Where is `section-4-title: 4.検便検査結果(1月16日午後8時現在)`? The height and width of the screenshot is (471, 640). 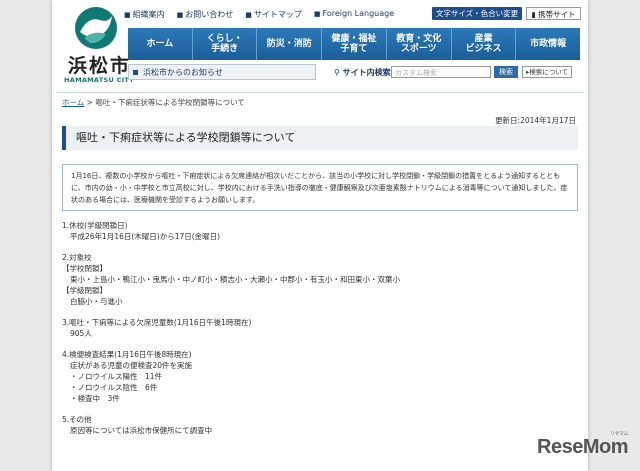 section-4-title: 4.検便検査結果(1月16日午後8時現在) is located at coordinates (127, 354).